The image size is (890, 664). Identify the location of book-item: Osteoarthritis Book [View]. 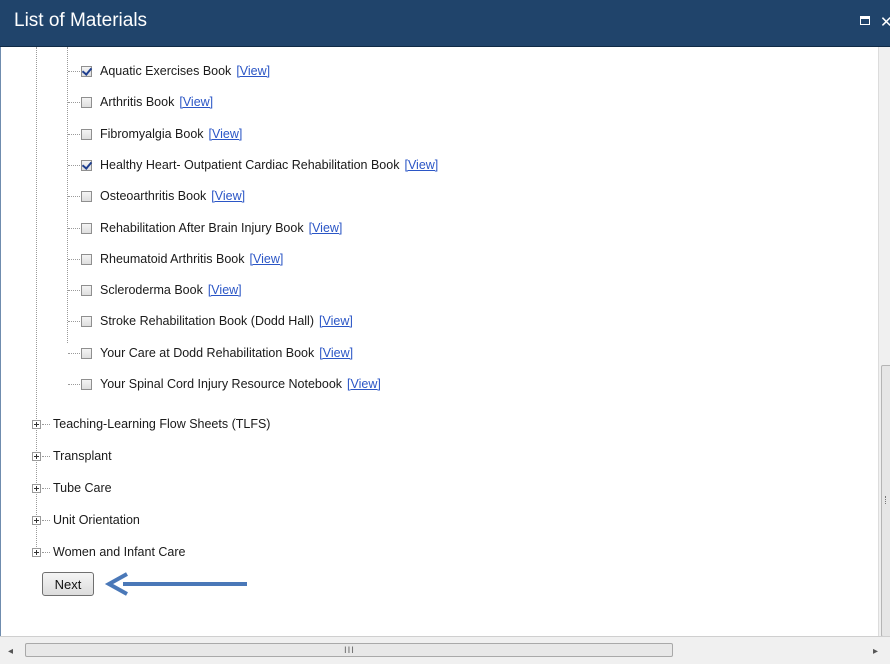
(163, 196).